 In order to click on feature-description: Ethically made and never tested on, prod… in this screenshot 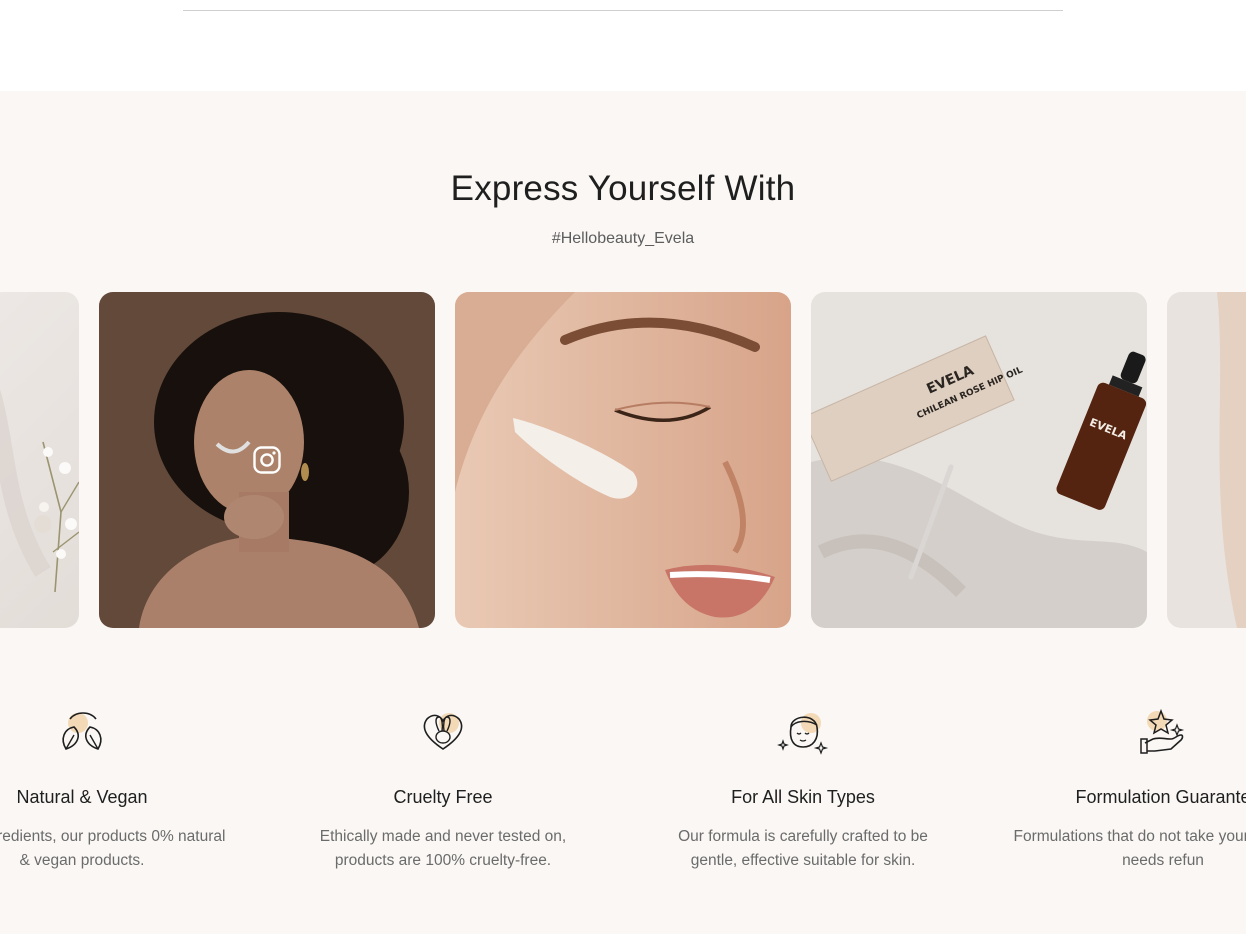, I will do `click(443, 848)`.